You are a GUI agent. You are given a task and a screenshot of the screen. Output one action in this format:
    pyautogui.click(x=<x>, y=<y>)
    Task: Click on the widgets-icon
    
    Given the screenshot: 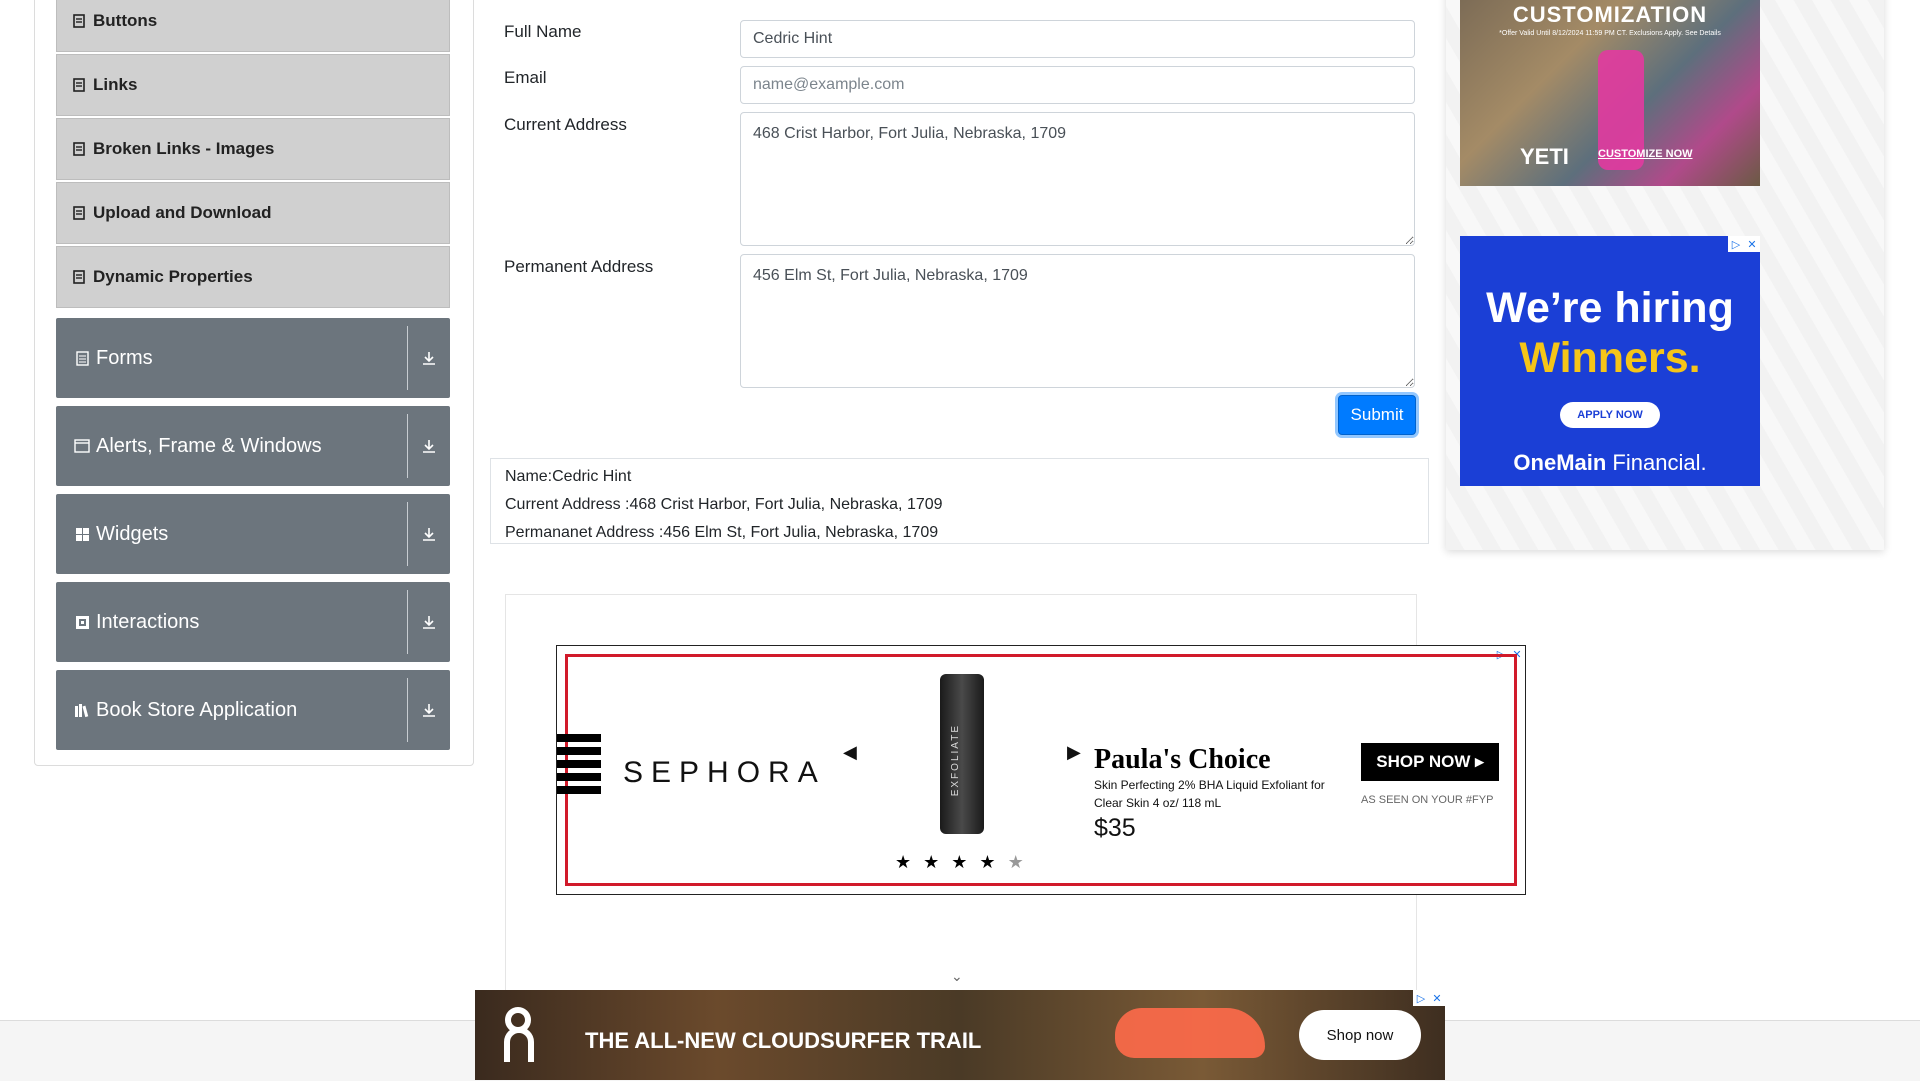 What is the action you would take?
    pyautogui.click(x=82, y=534)
    